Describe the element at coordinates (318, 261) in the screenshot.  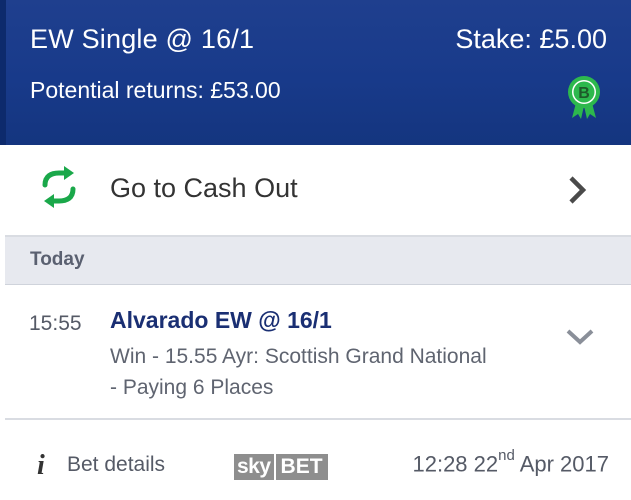
I see `date-group-header: Today` at that location.